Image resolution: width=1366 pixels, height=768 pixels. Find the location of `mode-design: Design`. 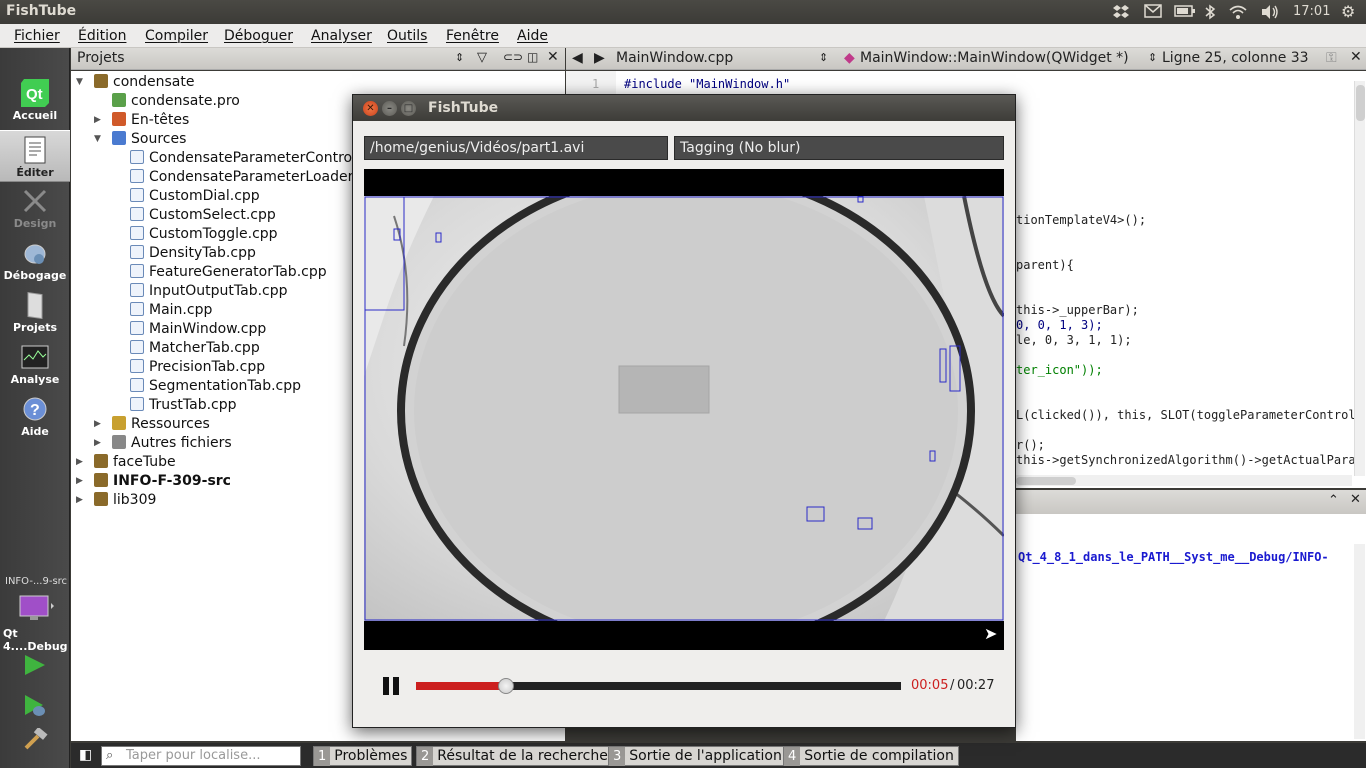

mode-design: Design is located at coordinates (35, 208).